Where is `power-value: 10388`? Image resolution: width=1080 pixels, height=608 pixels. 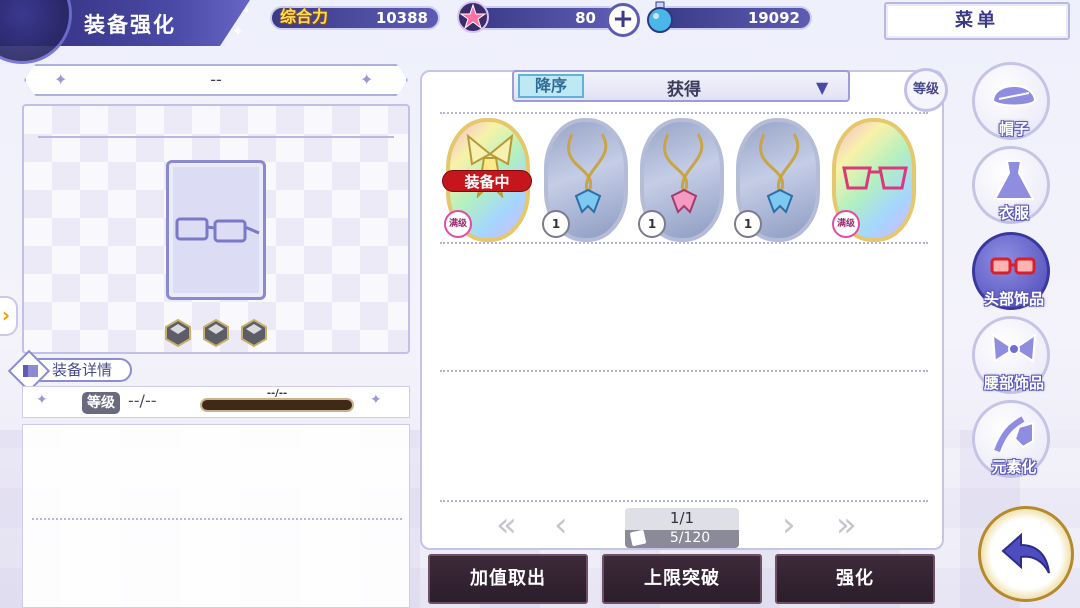
power-value: 10388 is located at coordinates (401, 18).